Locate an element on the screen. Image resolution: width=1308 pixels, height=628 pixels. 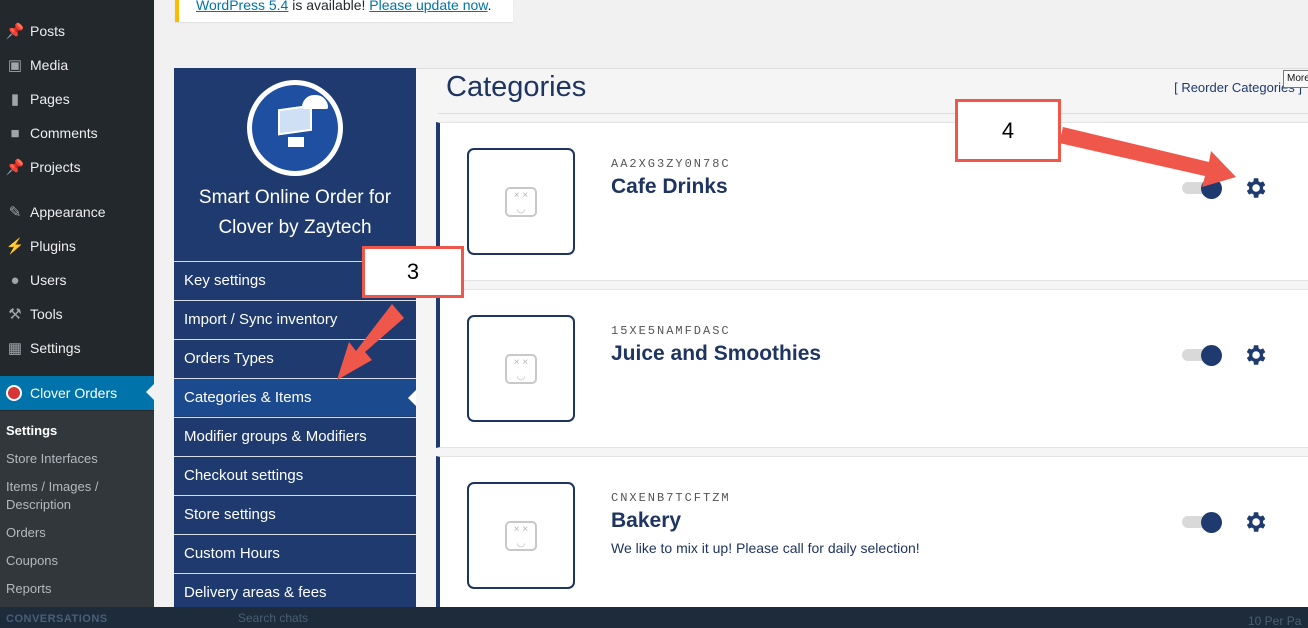
menu-pages: ▮ Pages is located at coordinates (77, 99).